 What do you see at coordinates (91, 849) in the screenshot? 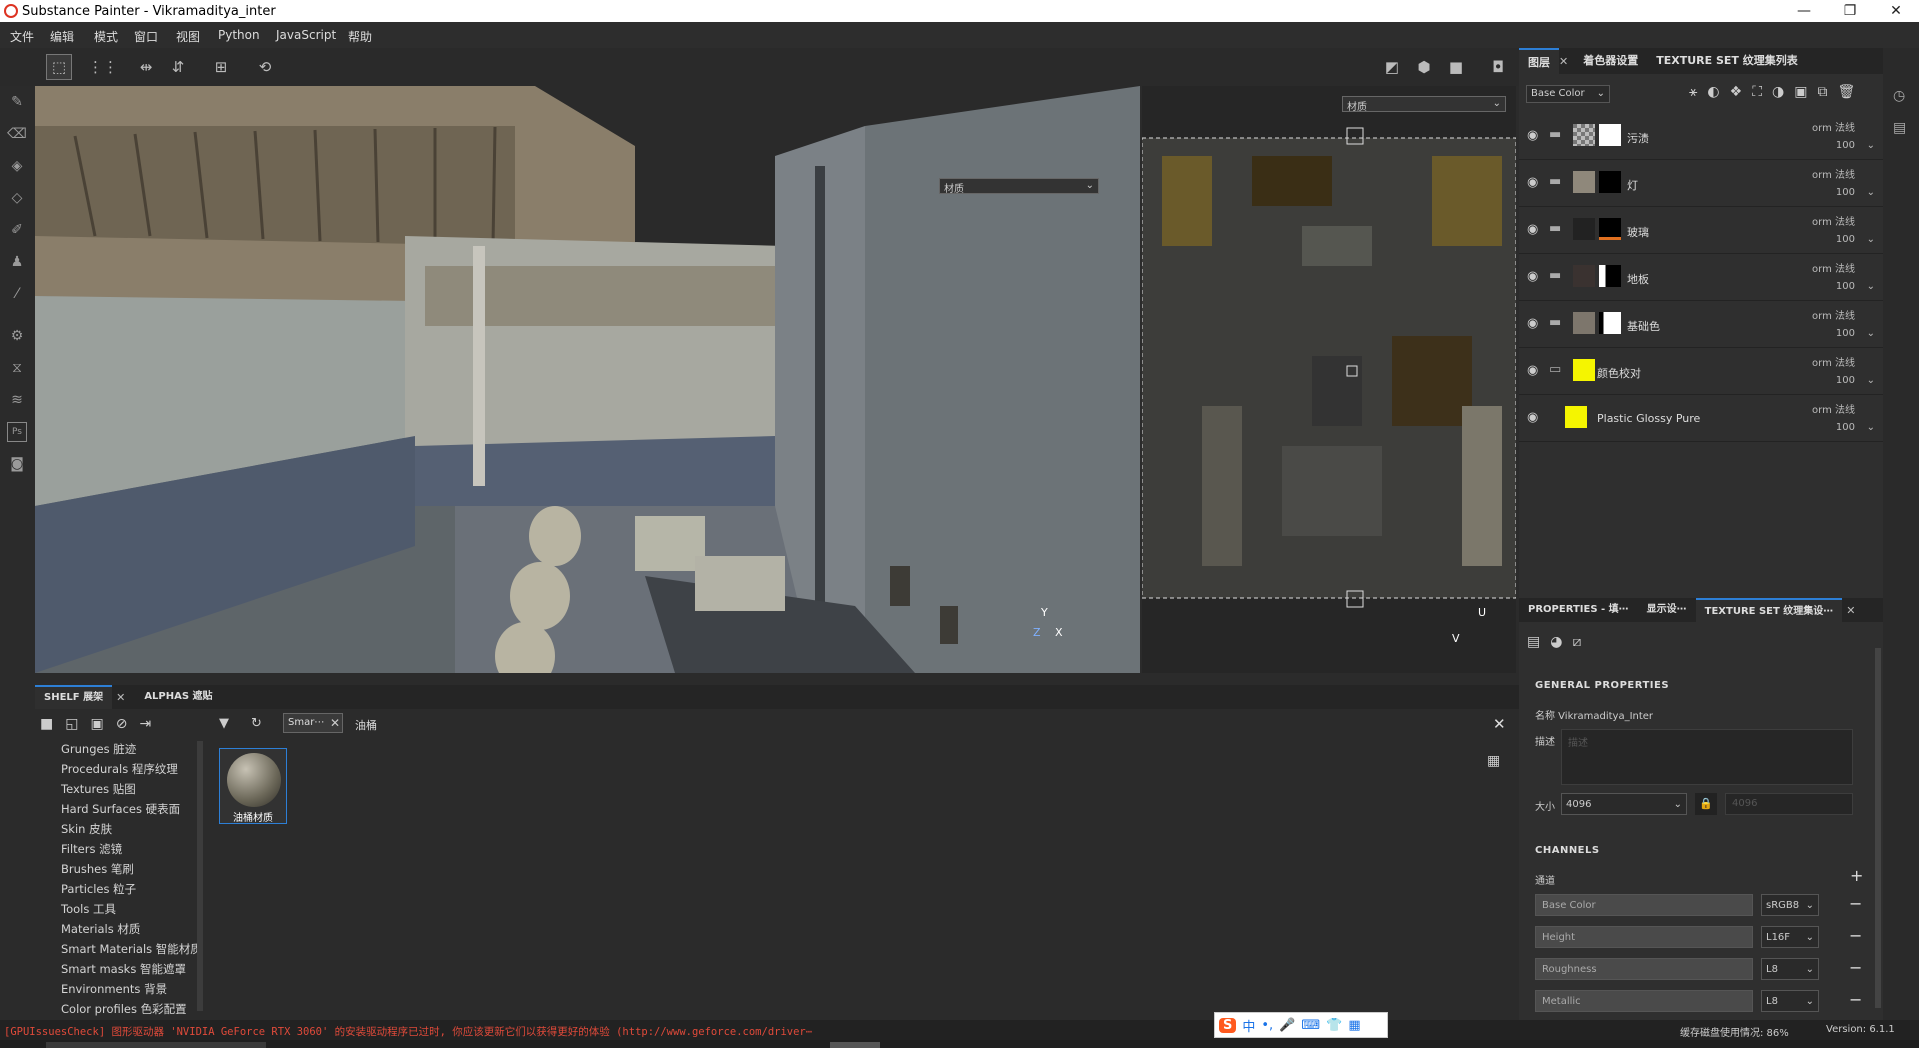
I see `category-item: Filters 滤镜` at bounding box center [91, 849].